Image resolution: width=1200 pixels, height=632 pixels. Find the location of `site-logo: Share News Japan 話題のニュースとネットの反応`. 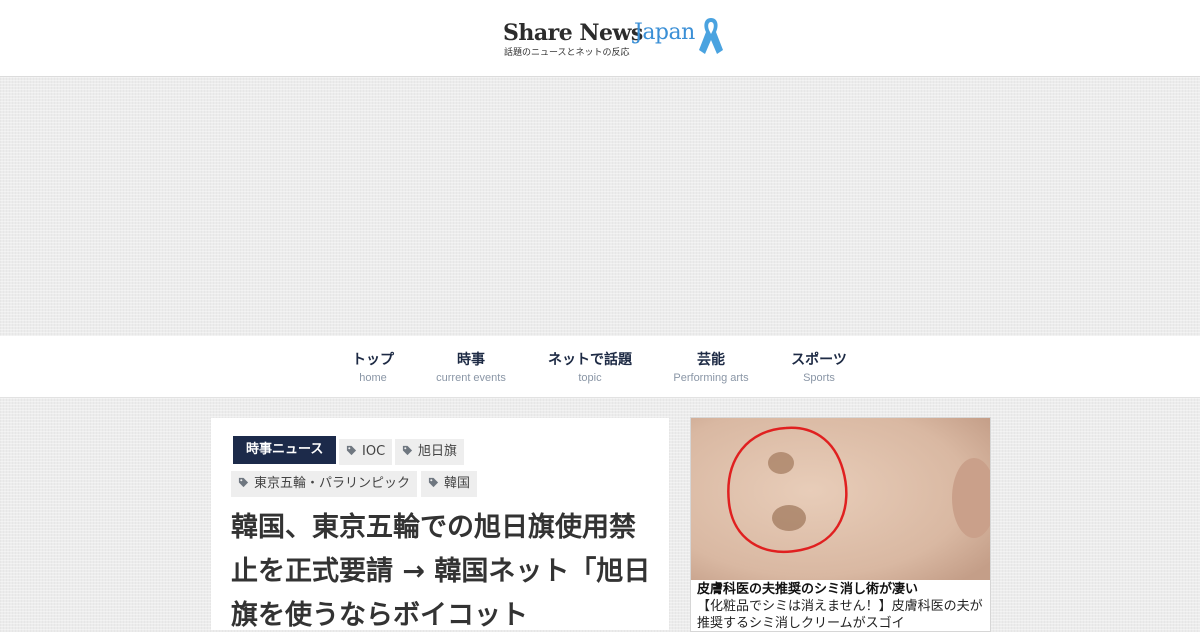

site-logo: Share News Japan 話題のニュースとネットの反応 is located at coordinates (615, 39).